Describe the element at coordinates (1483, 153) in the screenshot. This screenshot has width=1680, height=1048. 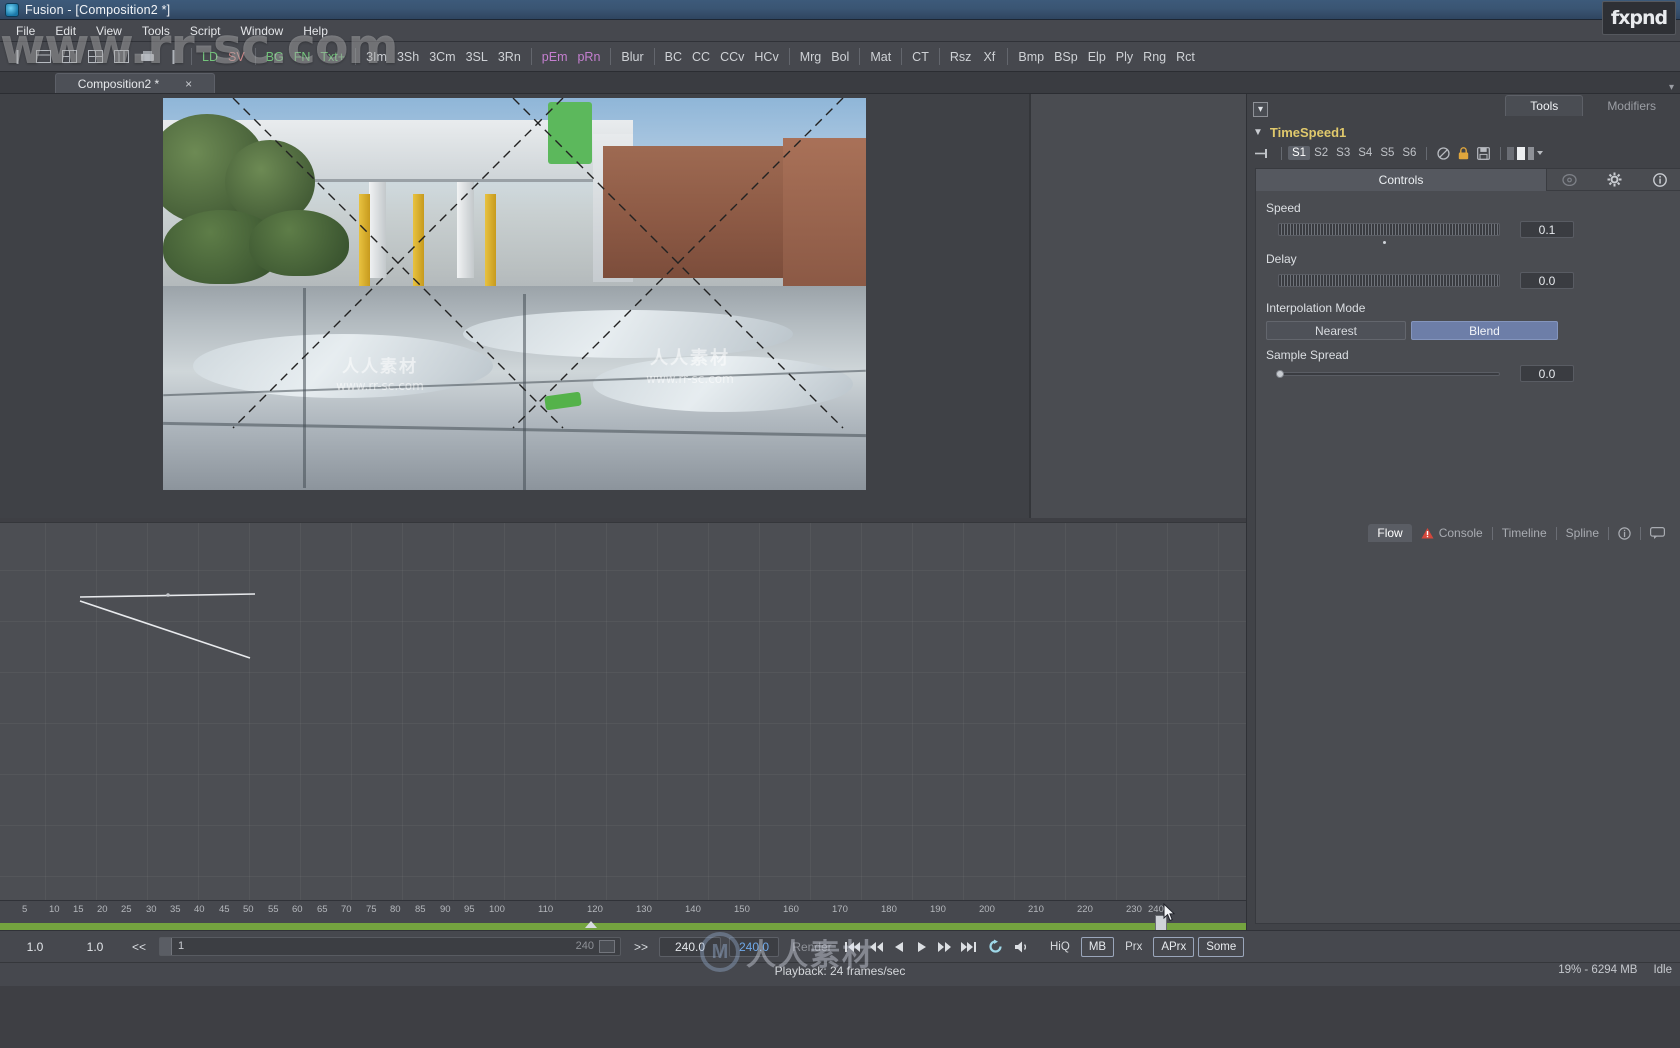
I see `save-icon` at that location.